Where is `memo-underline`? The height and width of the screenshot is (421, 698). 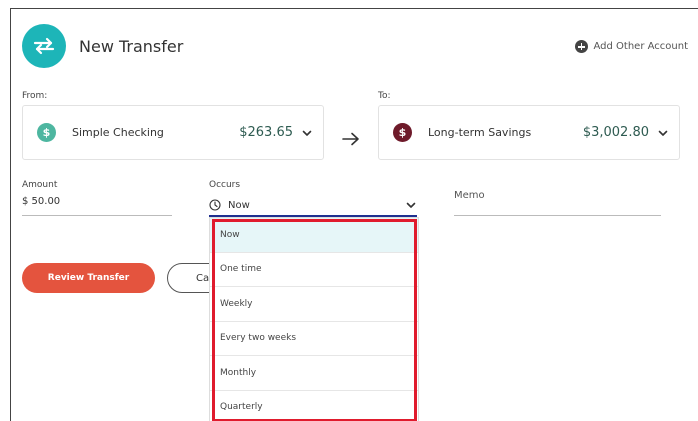
memo-underline is located at coordinates (557, 215).